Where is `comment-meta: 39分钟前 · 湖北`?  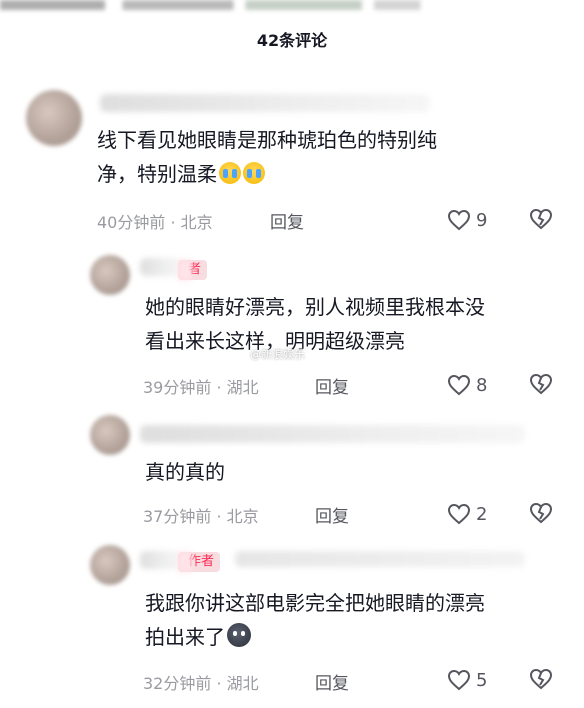 comment-meta: 39分钟前 · 湖北 is located at coordinates (201, 387).